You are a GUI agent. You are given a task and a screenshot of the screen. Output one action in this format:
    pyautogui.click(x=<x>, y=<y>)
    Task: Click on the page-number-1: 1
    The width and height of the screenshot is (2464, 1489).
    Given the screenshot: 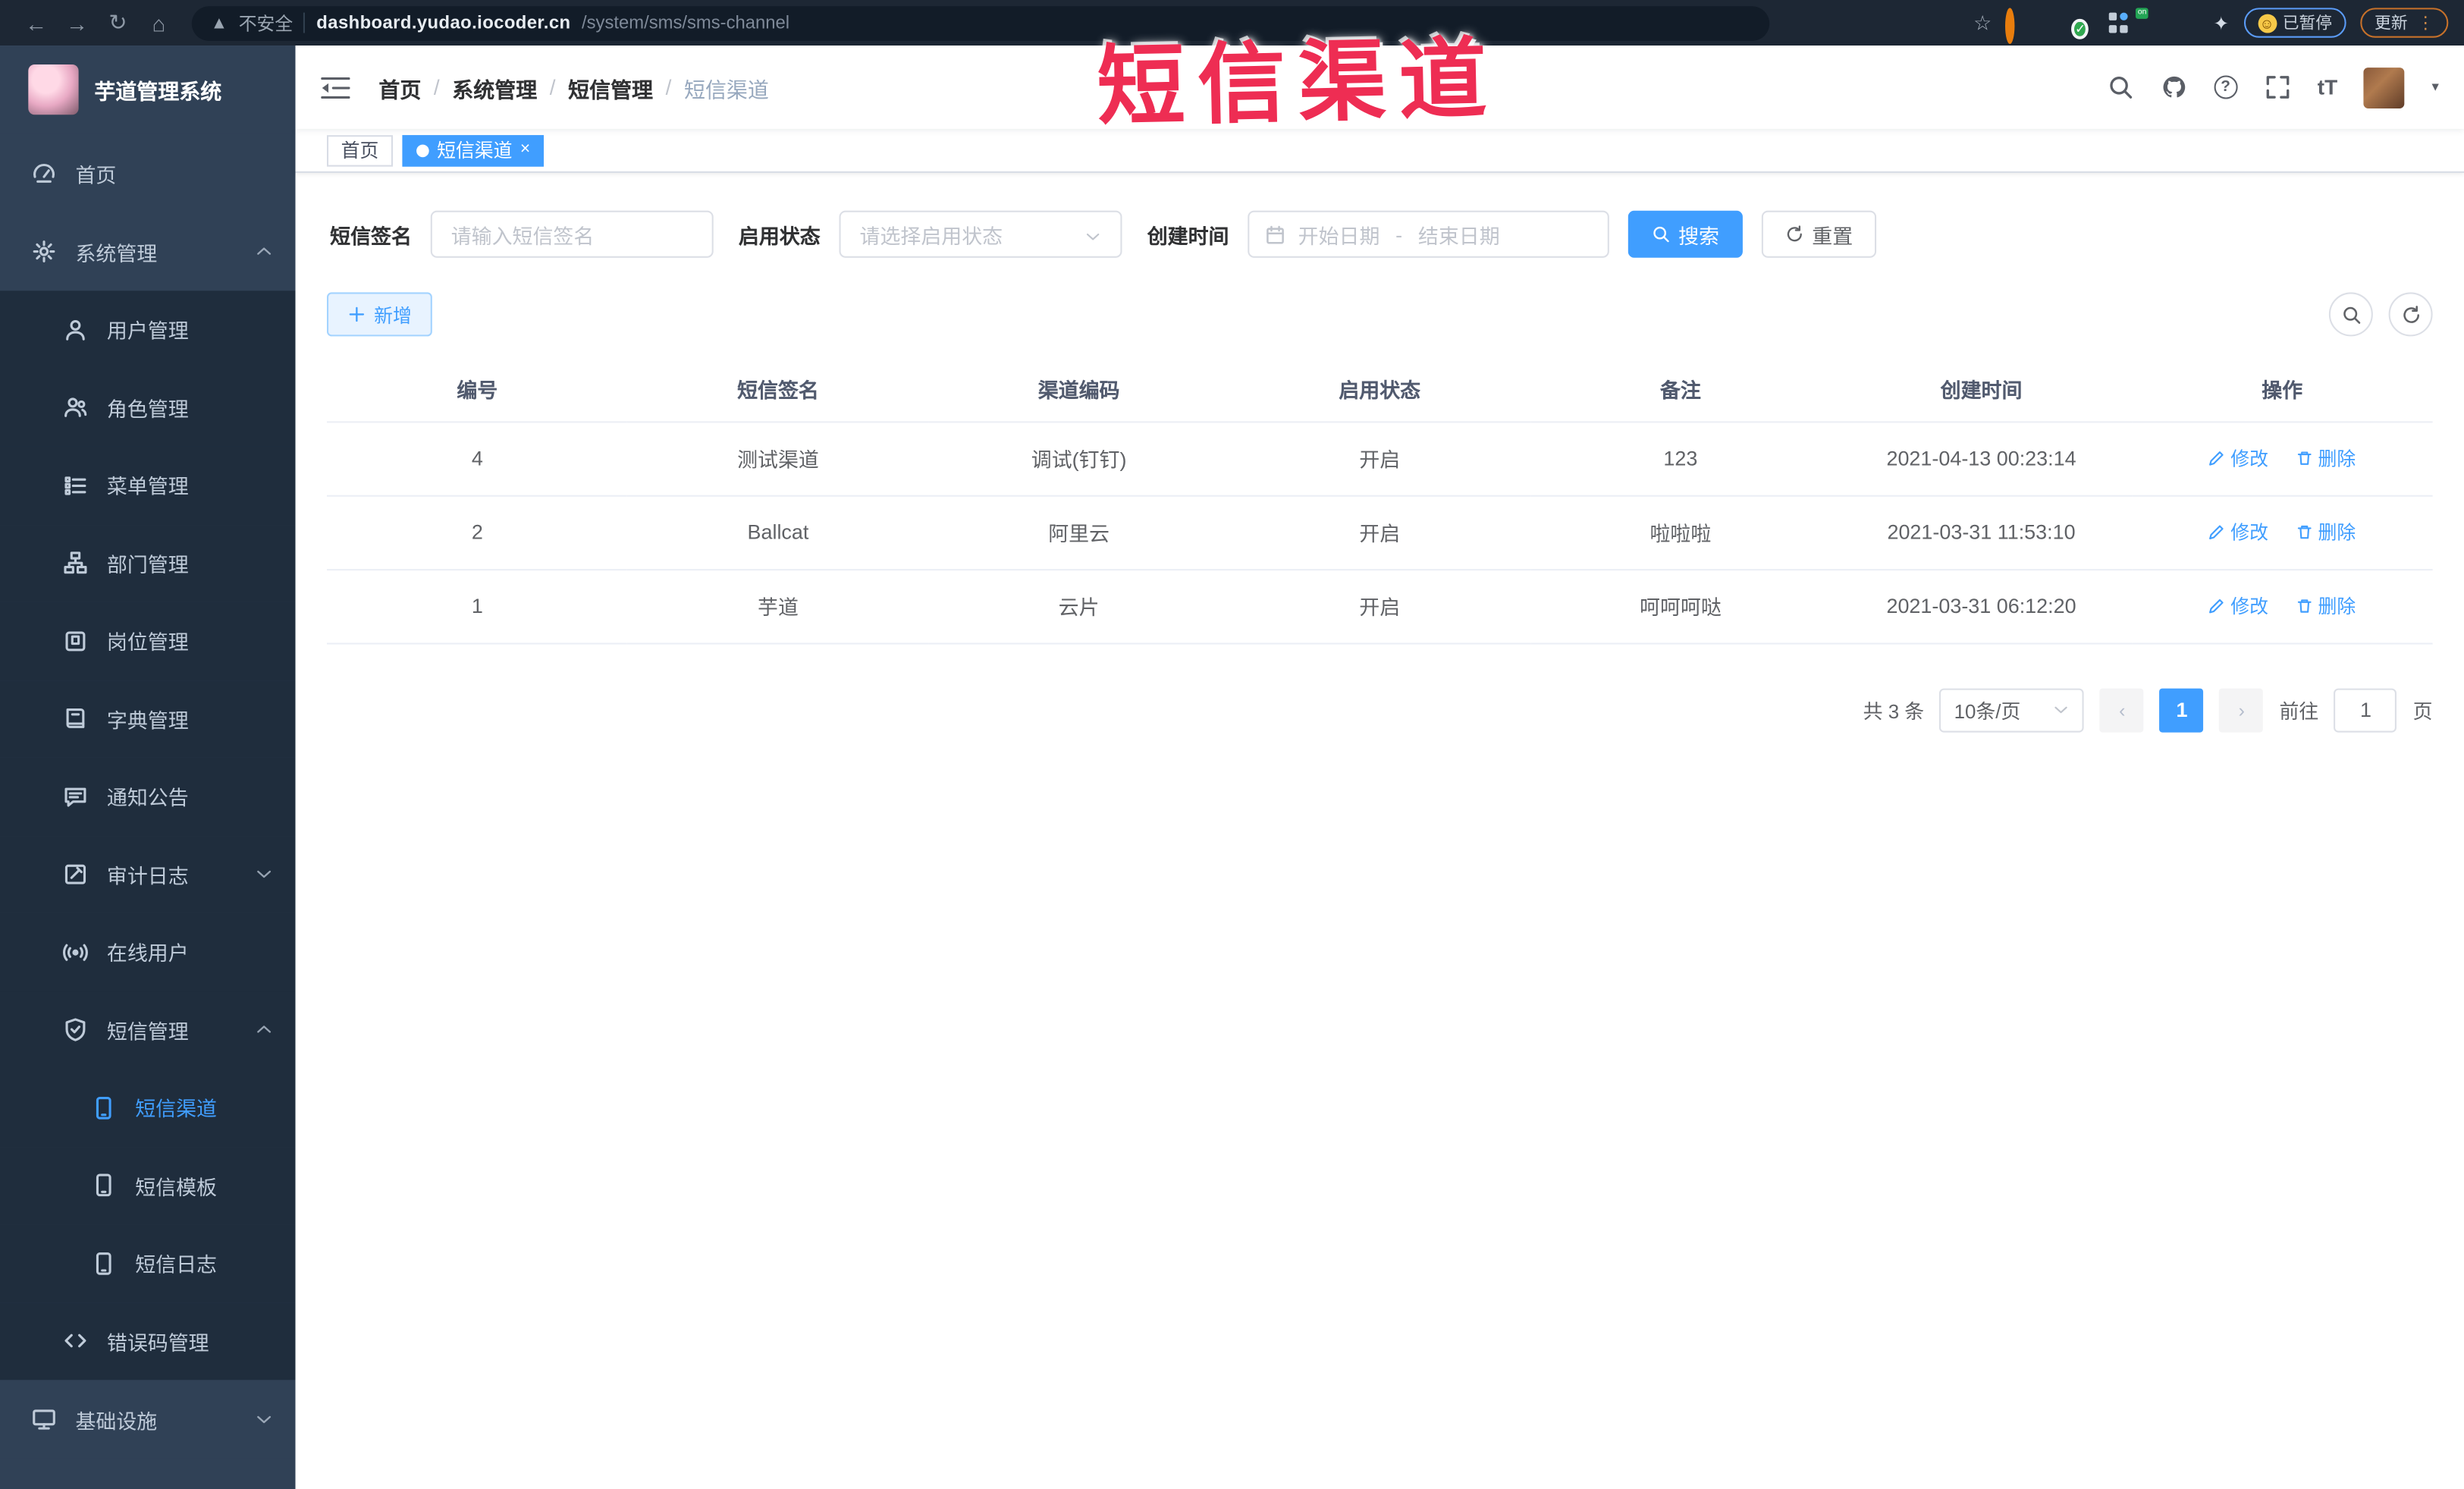 What is the action you would take?
    pyautogui.click(x=2182, y=709)
    